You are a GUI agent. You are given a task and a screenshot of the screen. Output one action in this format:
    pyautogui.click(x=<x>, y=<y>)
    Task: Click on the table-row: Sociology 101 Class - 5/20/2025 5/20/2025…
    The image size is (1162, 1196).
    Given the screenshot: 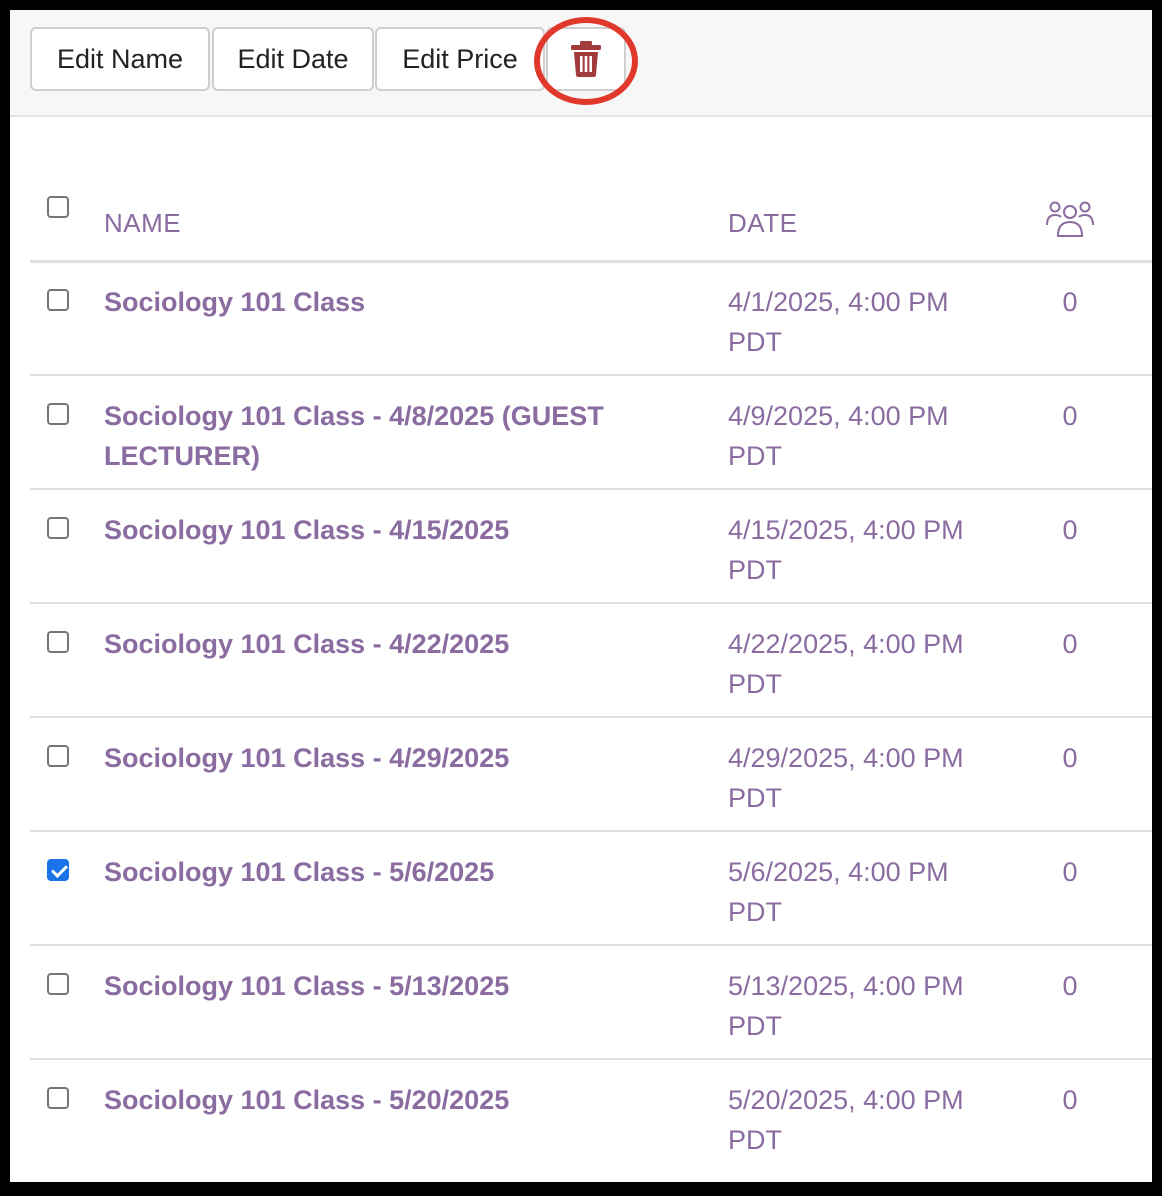 What is the action you would take?
    pyautogui.click(x=591, y=1116)
    